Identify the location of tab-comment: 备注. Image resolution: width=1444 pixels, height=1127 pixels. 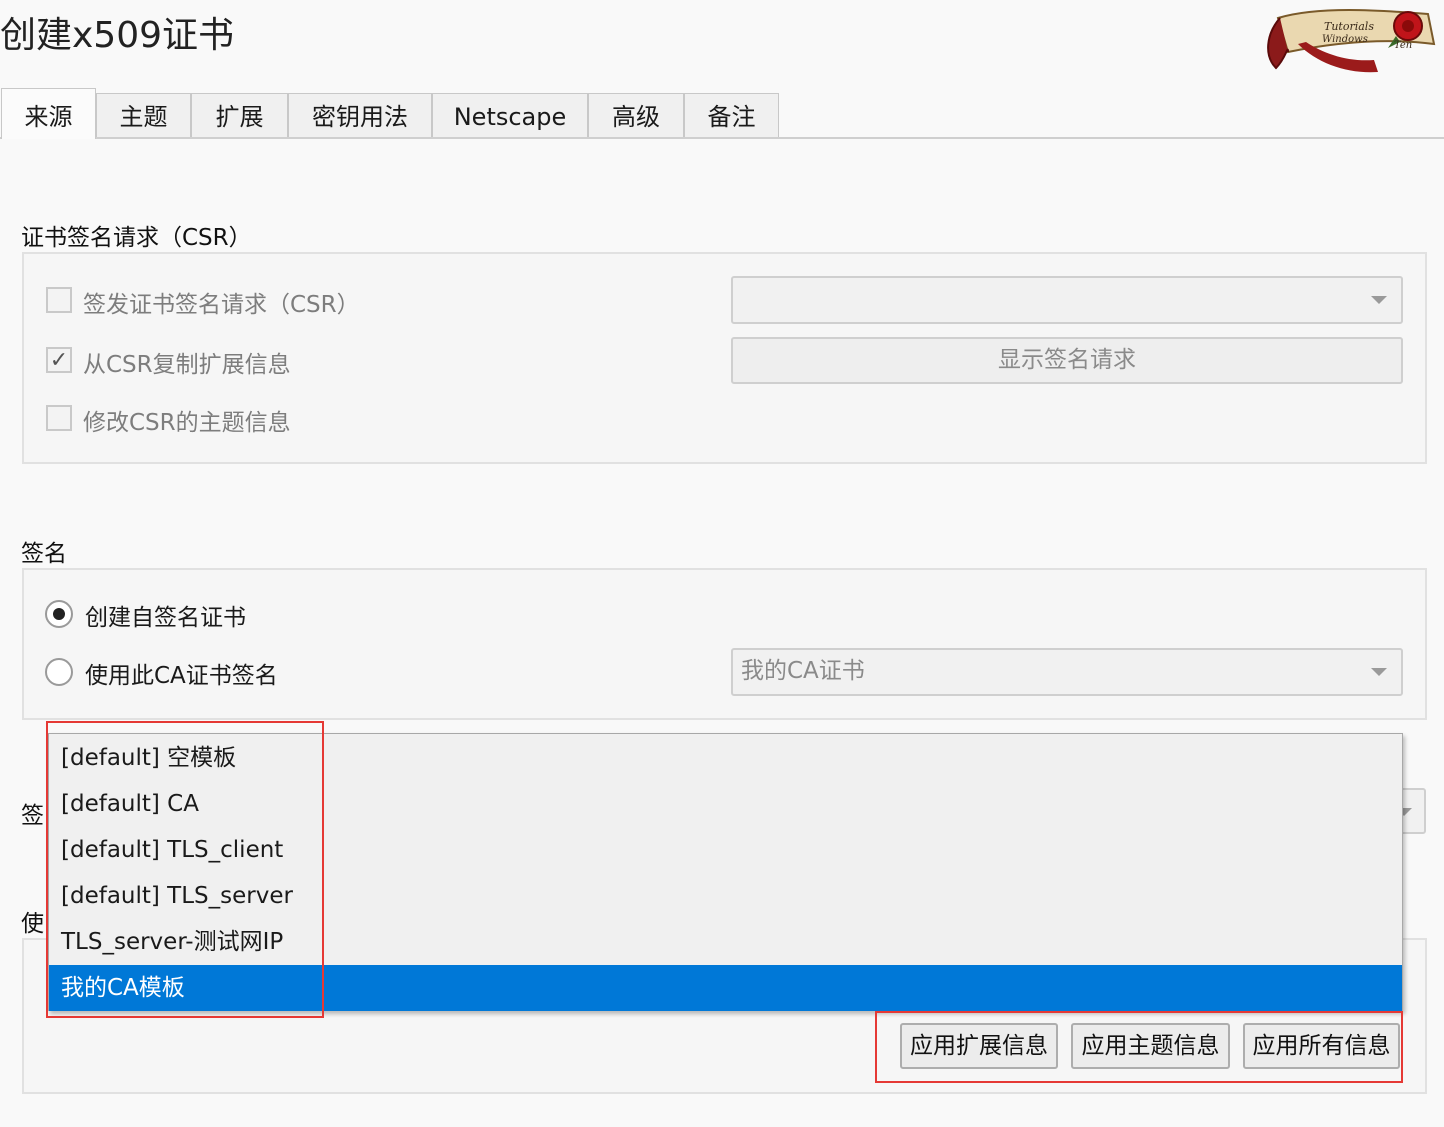
(731, 115).